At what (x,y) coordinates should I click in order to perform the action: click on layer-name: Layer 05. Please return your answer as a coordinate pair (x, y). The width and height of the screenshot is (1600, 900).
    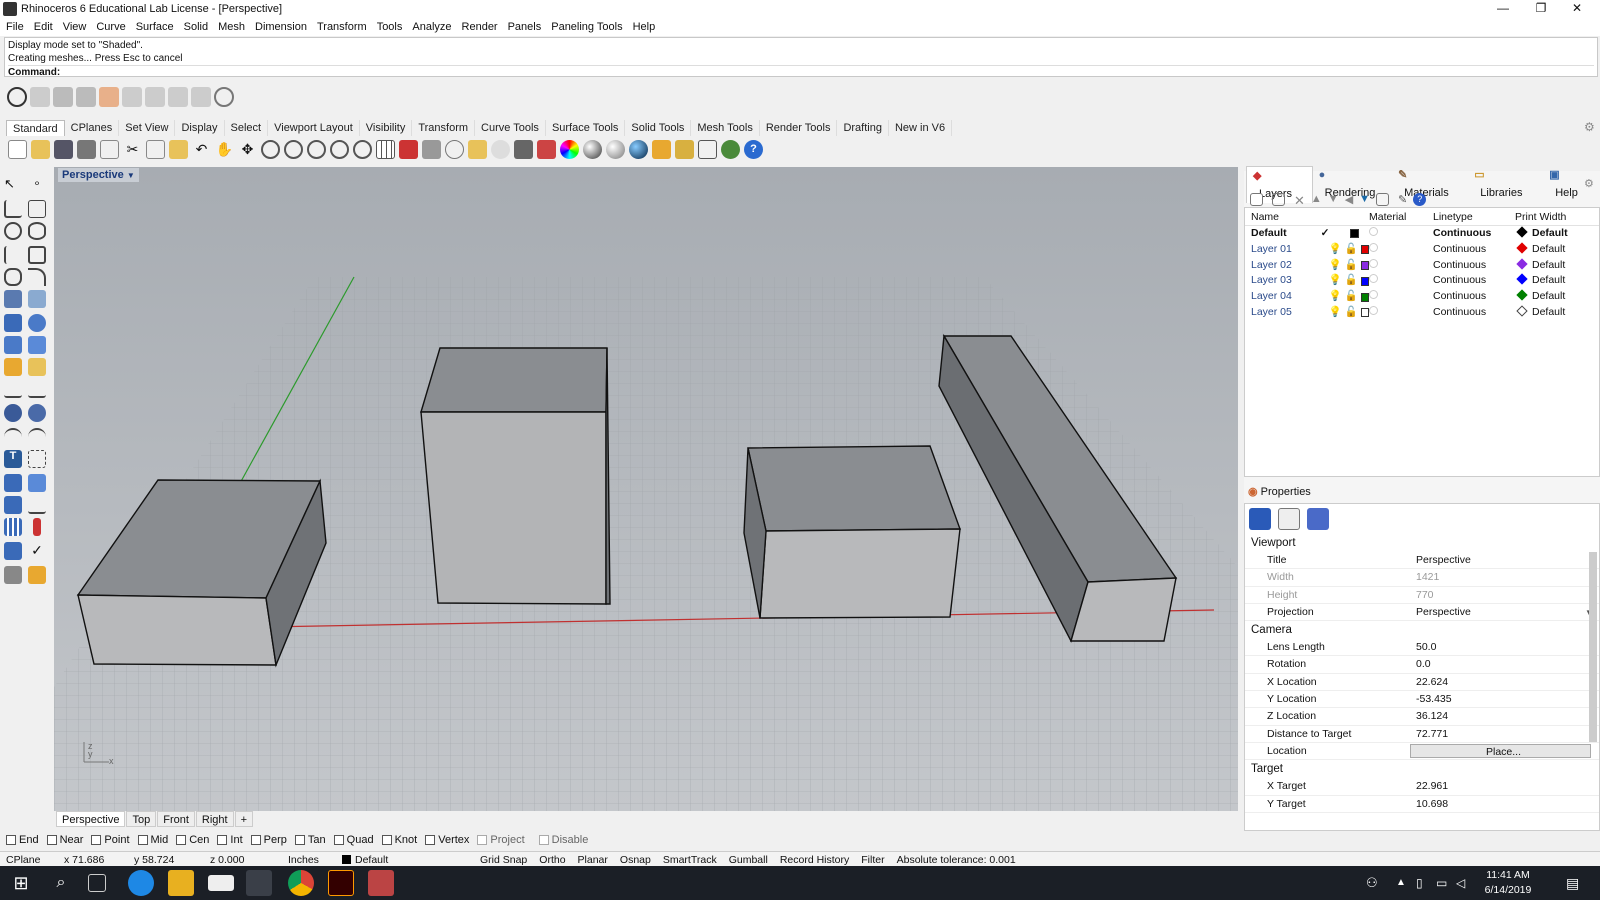
    Looking at the image, I should click on (1278, 313).